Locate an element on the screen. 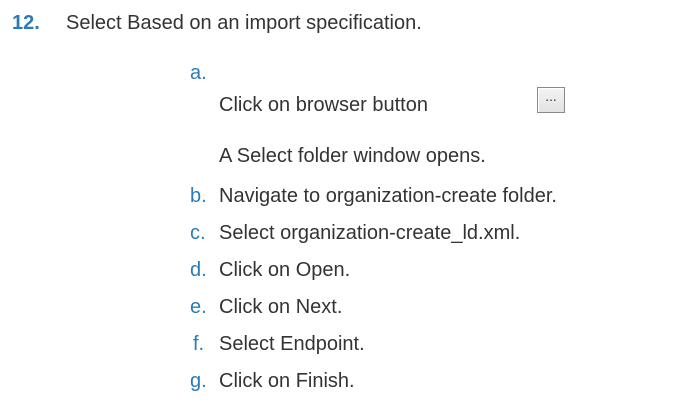 This screenshot has height=401, width=673. substep-text-g: Click on Finish. is located at coordinates (287, 381).